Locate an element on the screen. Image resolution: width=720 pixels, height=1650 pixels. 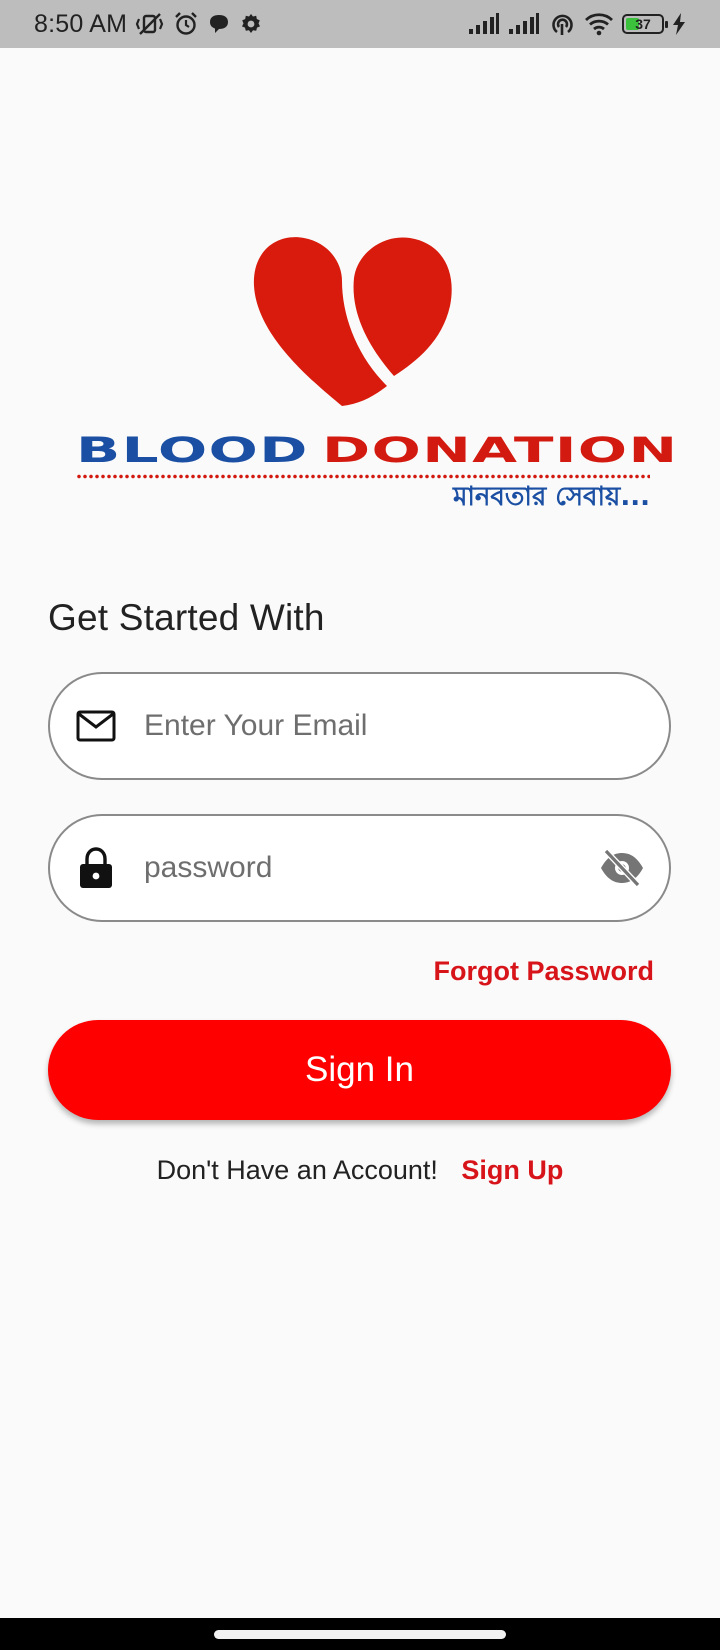
charging-icon is located at coordinates (679, 24).